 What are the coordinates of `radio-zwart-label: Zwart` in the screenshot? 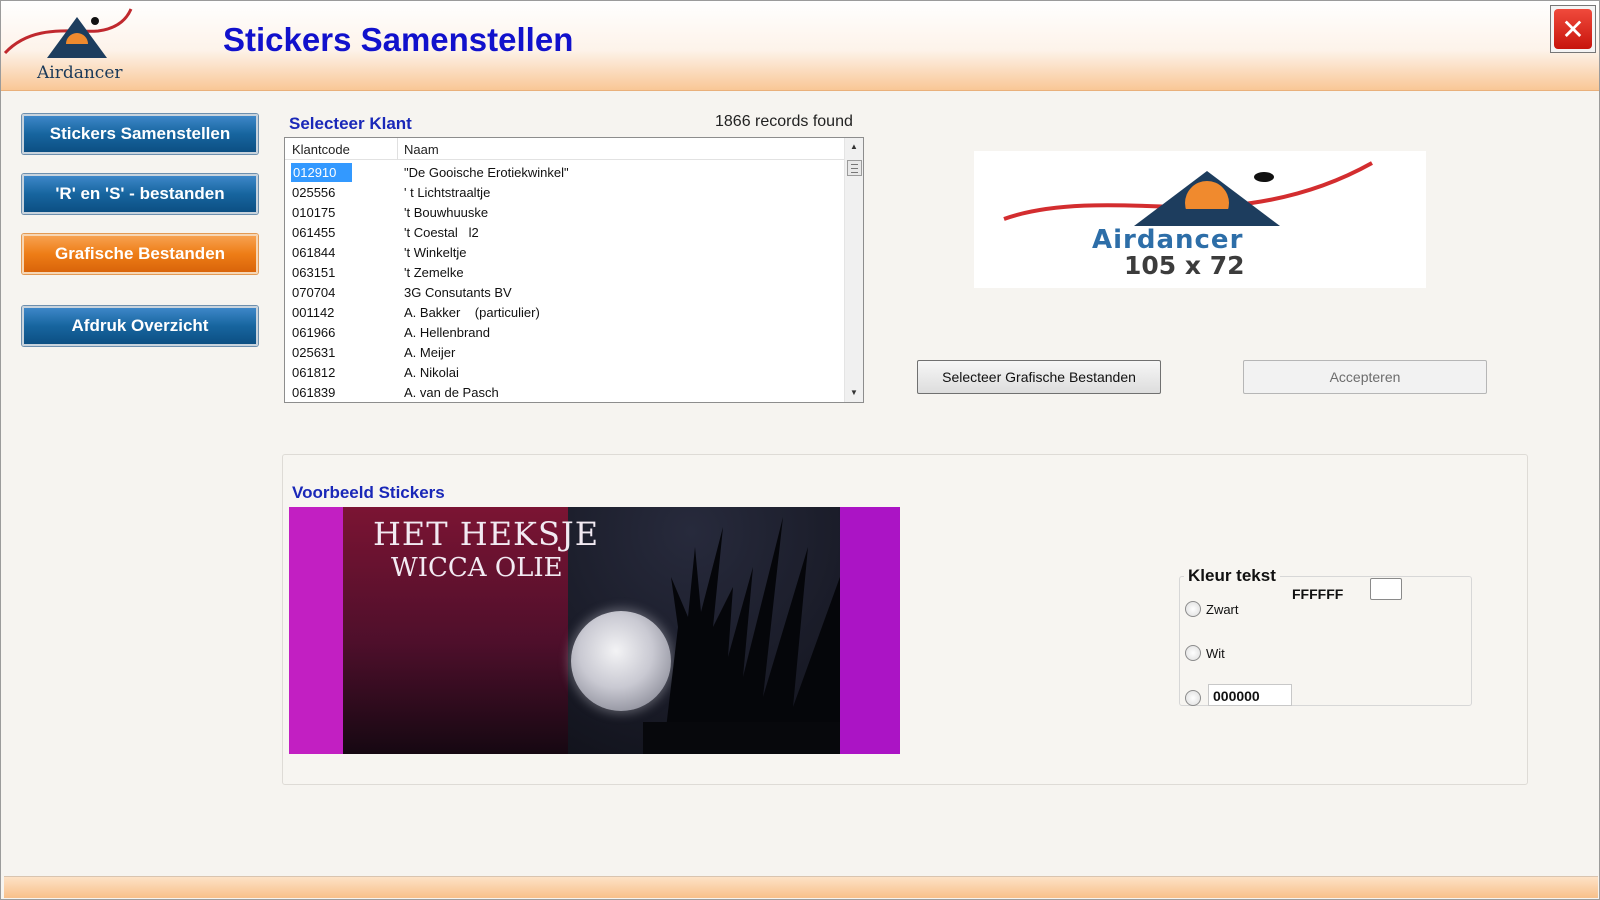 It's located at (1222, 609).